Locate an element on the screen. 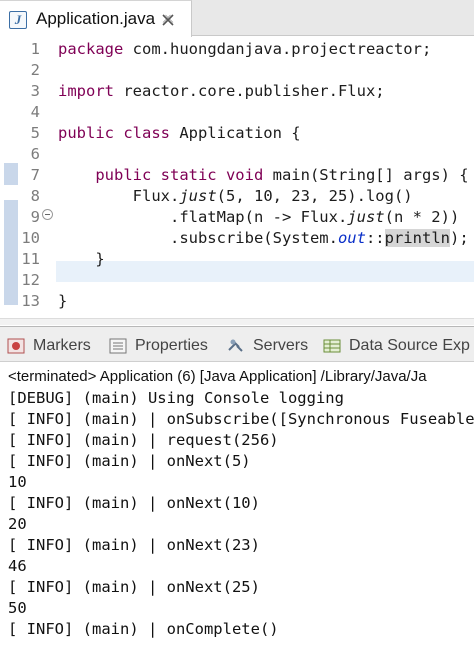  line-number: 7 is located at coordinates (35, 175).